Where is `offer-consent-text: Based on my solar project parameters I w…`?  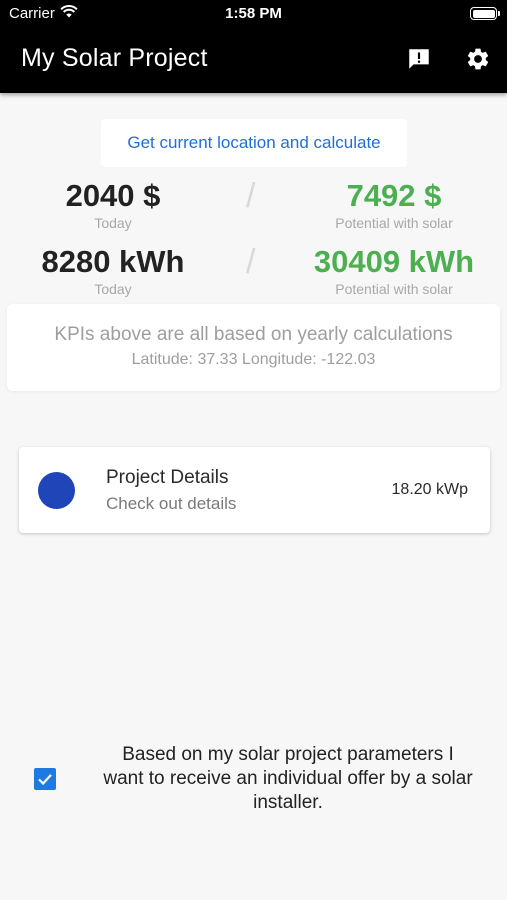 offer-consent-text: Based on my solar project parameters I w… is located at coordinates (288, 778).